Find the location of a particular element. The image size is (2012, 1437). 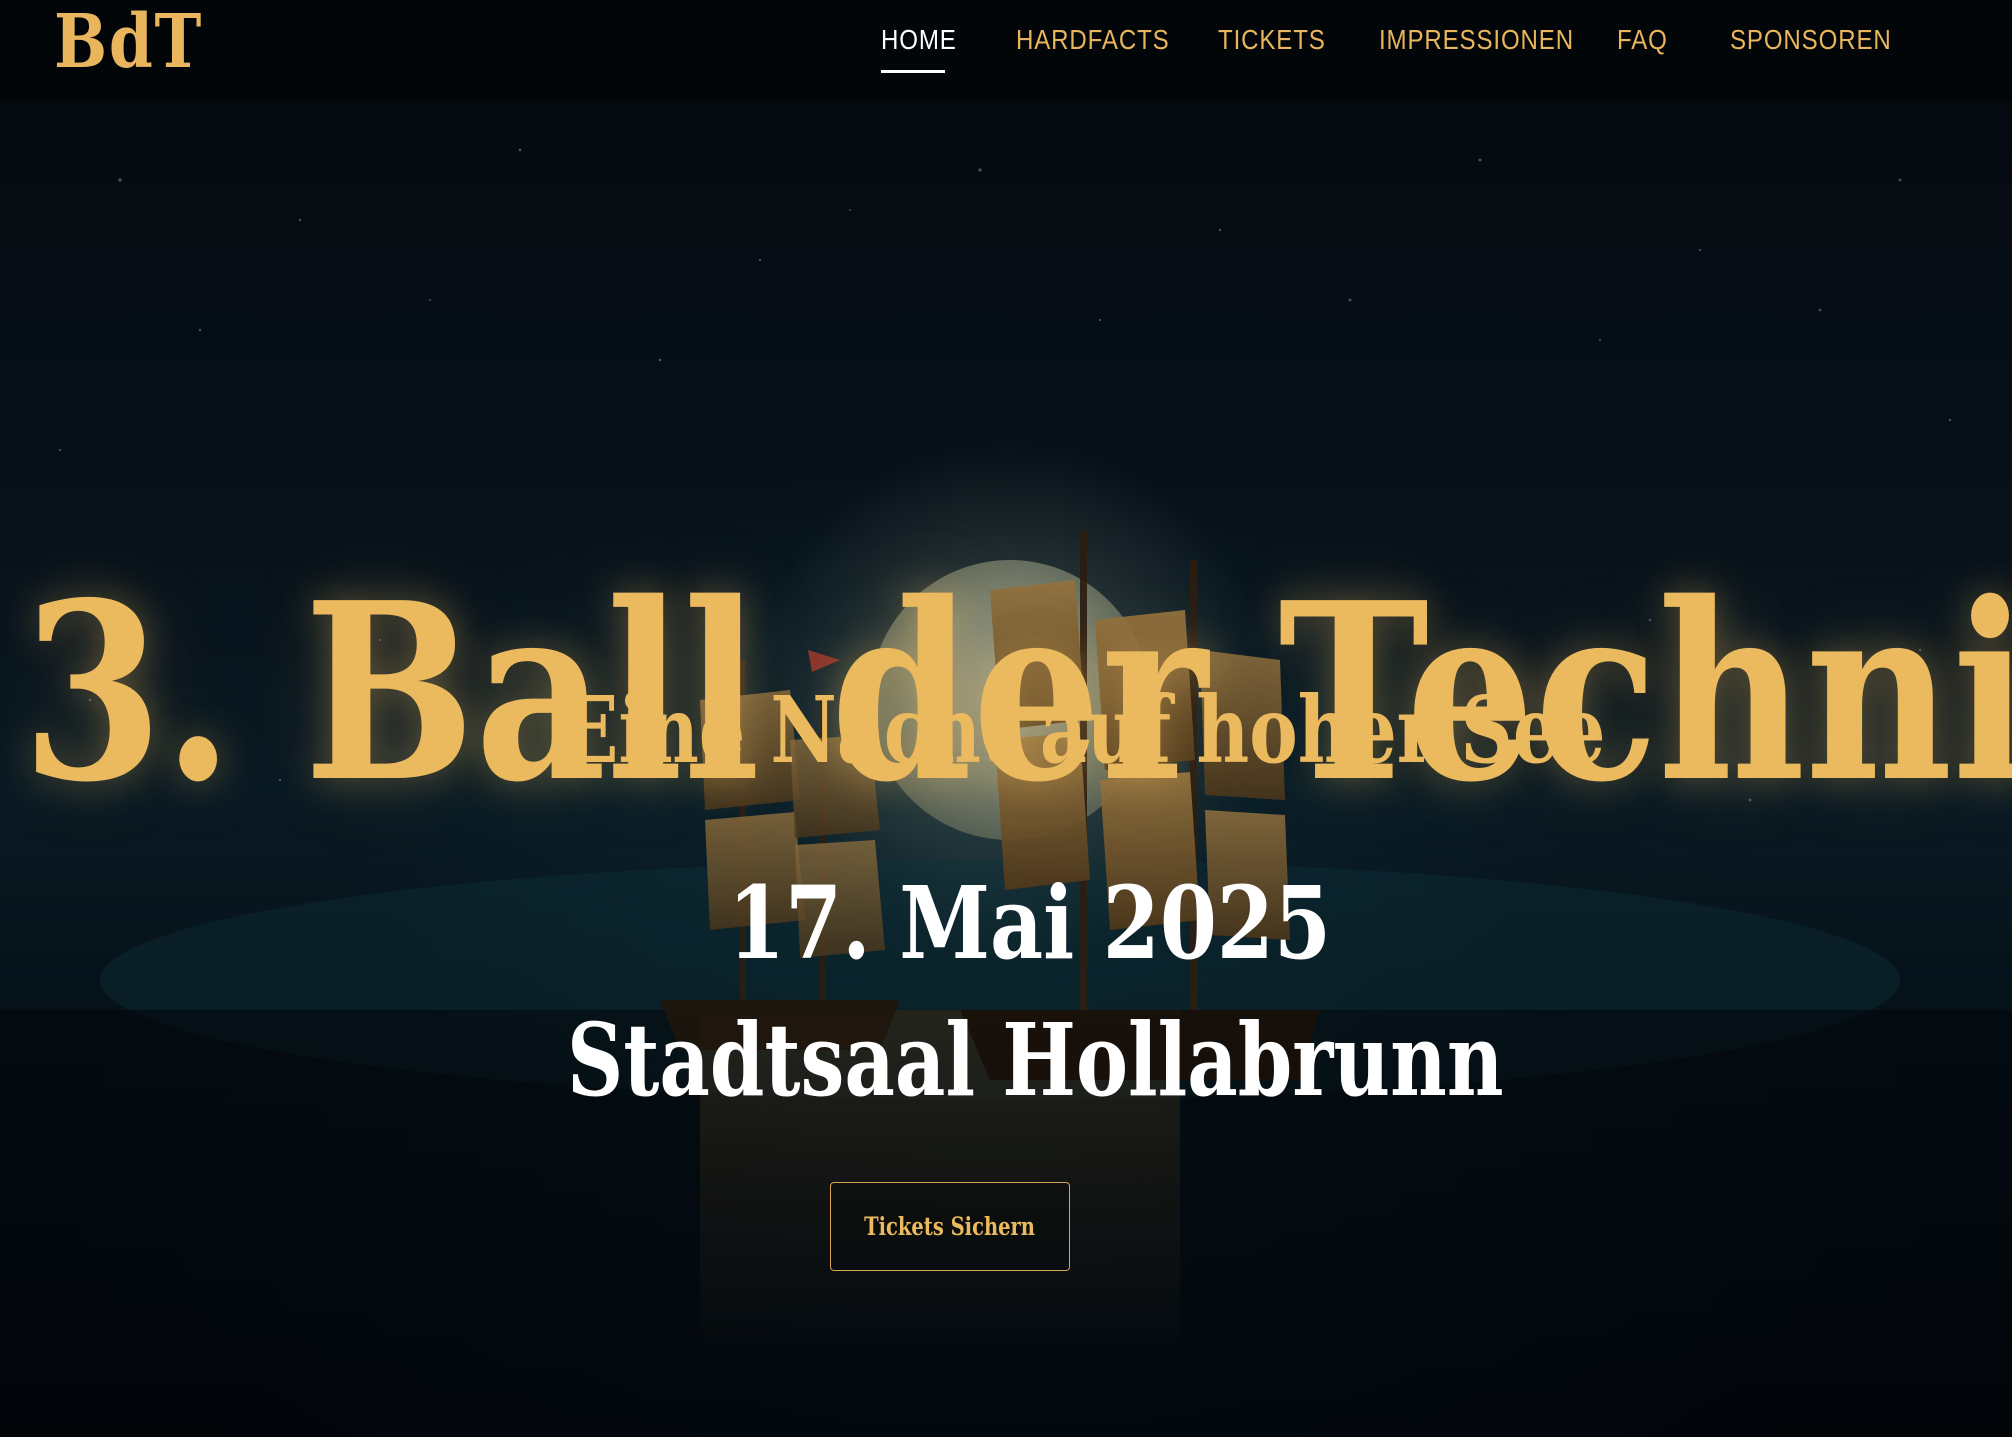

nav-item-sponsoren: SPONSOREN is located at coordinates (1811, 40).